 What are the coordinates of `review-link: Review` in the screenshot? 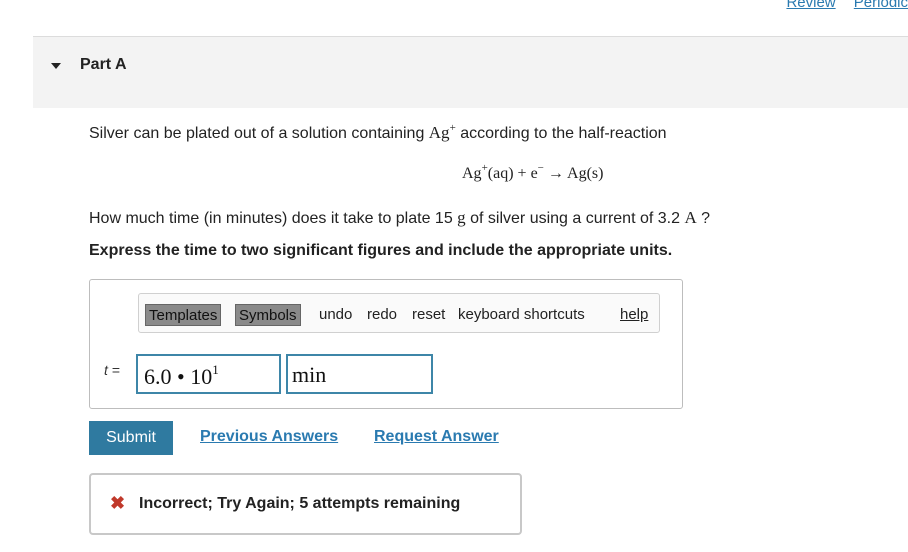 It's located at (810, 5).